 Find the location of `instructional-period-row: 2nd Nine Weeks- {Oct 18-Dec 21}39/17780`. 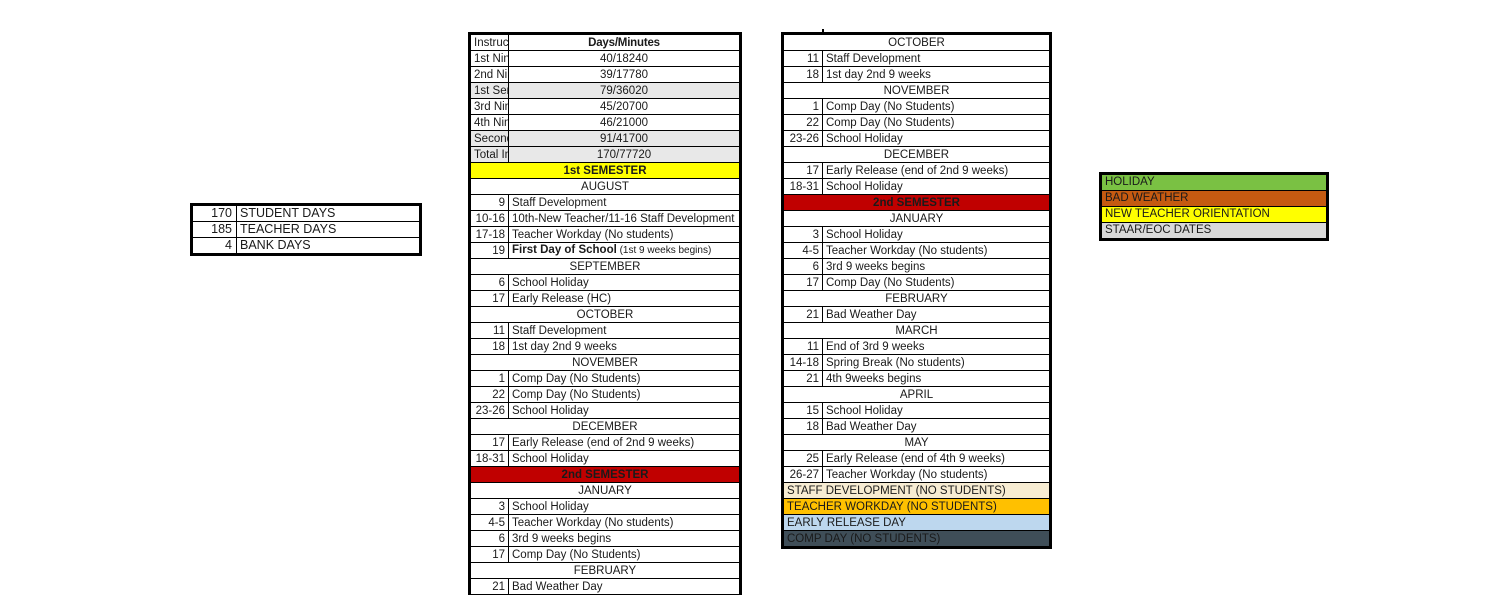

instructional-period-row: 2nd Nine Weeks- {Oct 18-Dec 21}39/17780 is located at coordinates (605, 74).